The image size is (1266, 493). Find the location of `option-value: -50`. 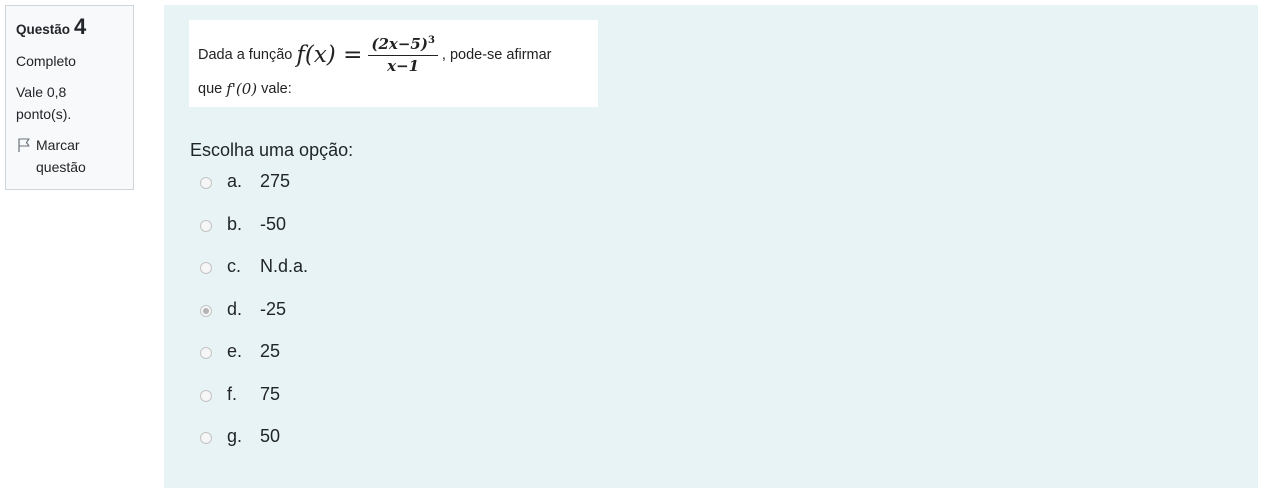

option-value: -50 is located at coordinates (273, 223).